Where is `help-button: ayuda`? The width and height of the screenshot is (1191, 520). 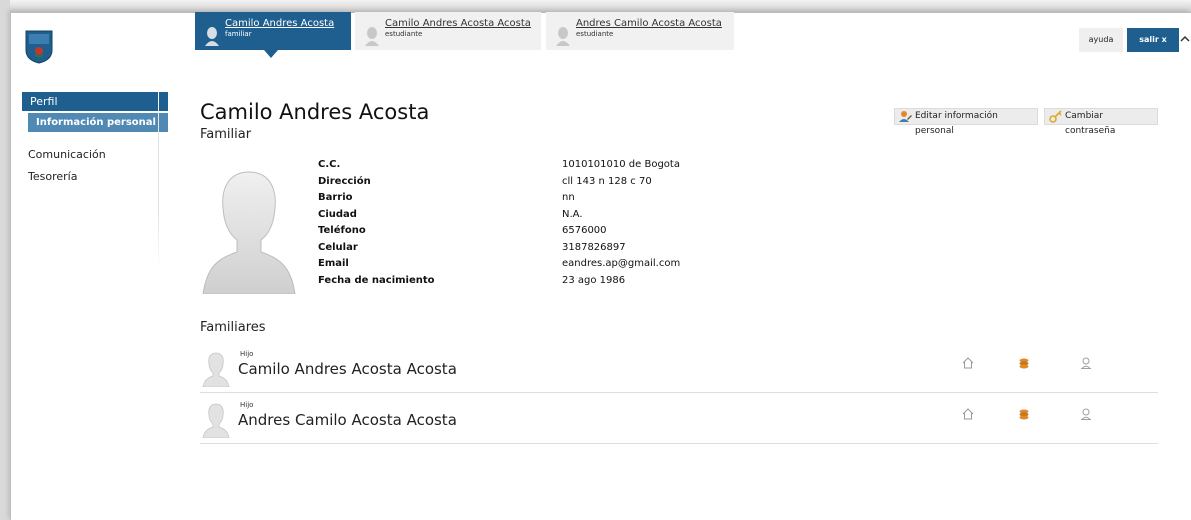 help-button: ayuda is located at coordinates (1101, 40).